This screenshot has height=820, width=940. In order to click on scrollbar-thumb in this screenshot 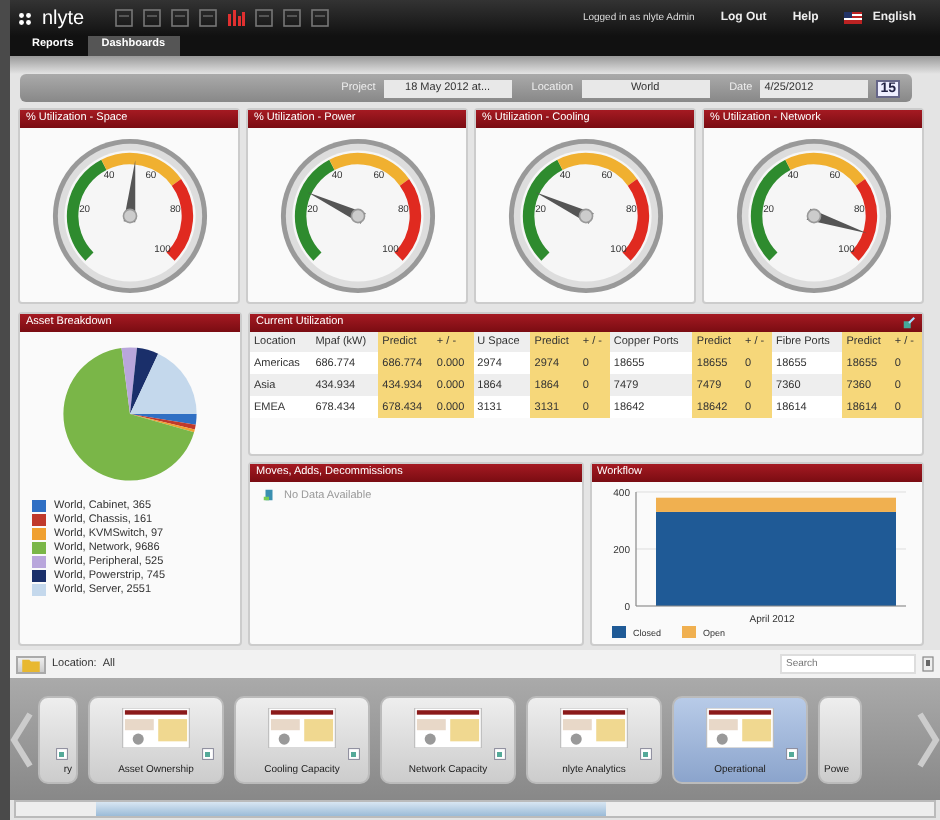, I will do `click(351, 809)`.